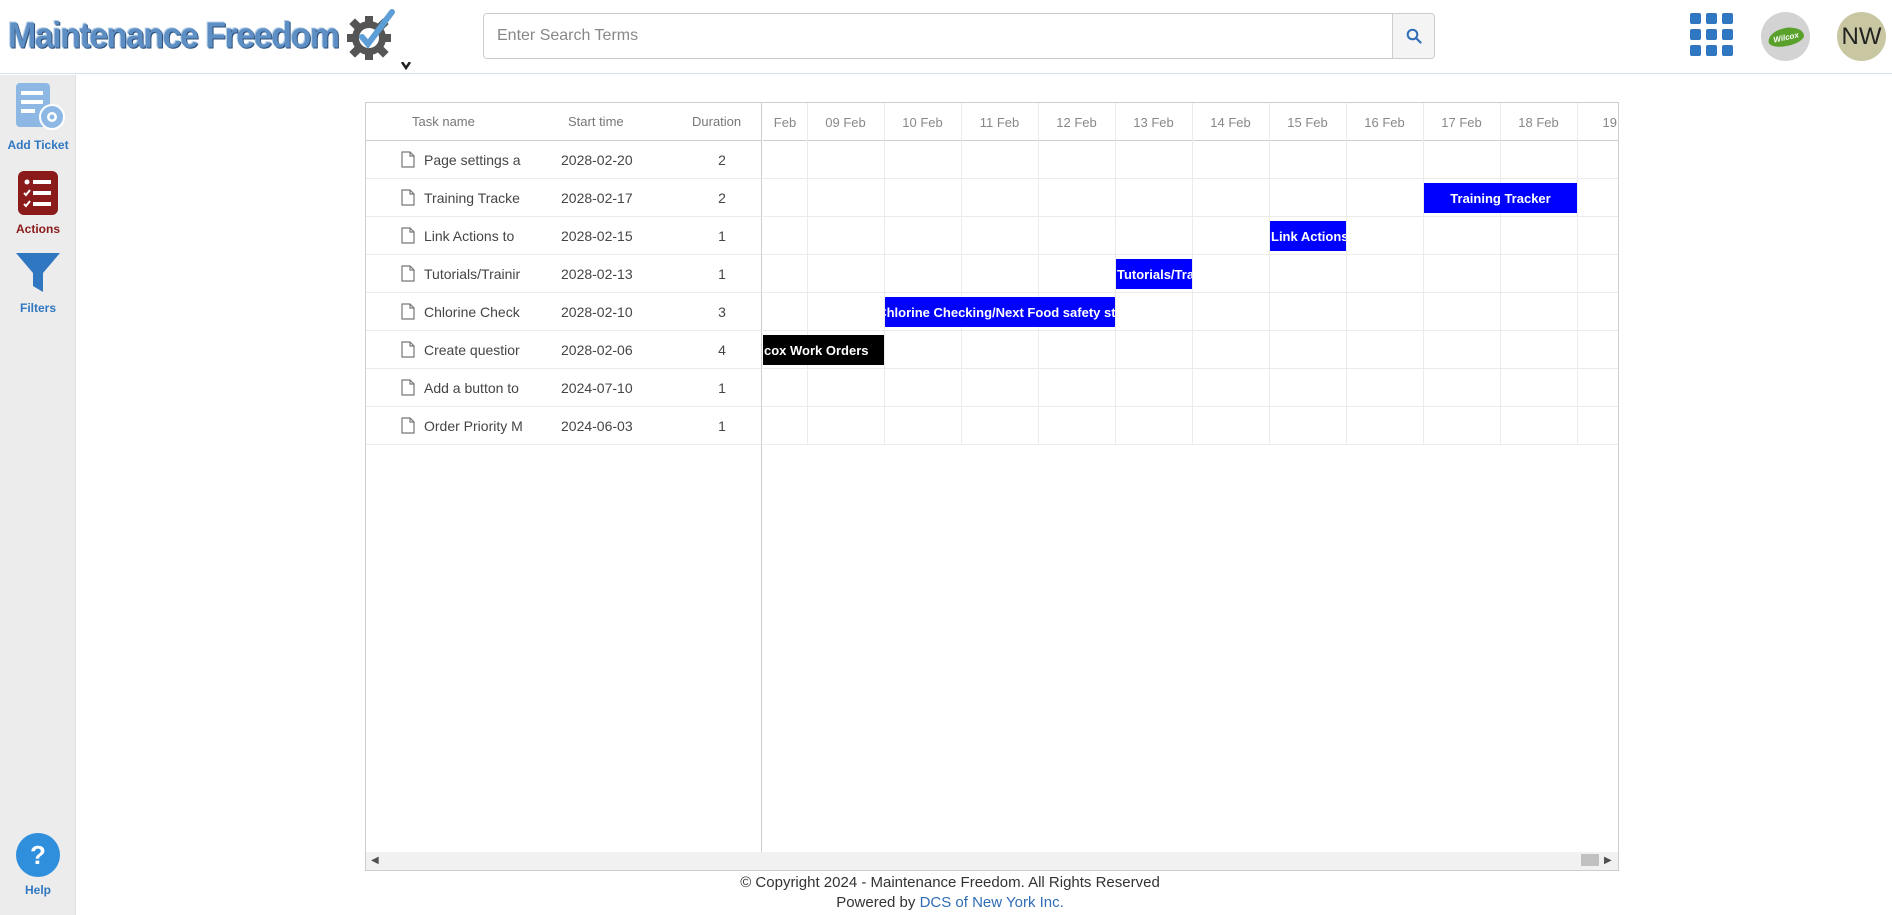 The image size is (1892, 915). Describe the element at coordinates (469, 236) in the screenshot. I see `task-name-cell: Link Actions to` at that location.